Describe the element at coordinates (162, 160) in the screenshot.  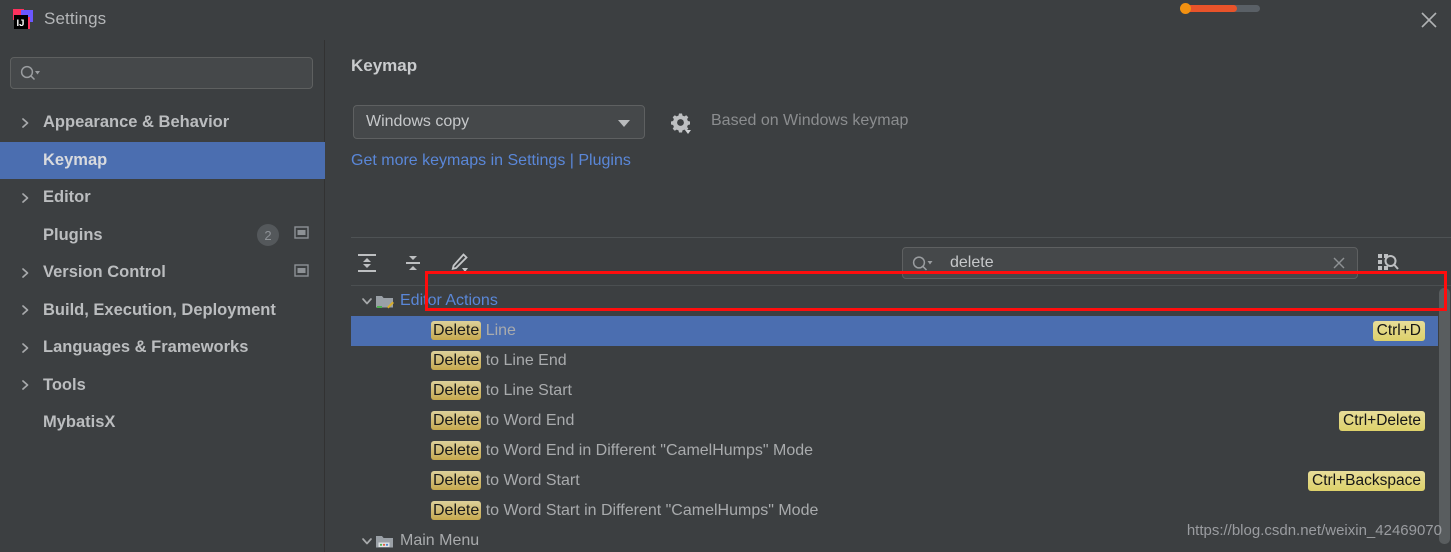
I see `sidebar-item-keymap: Keymap` at that location.